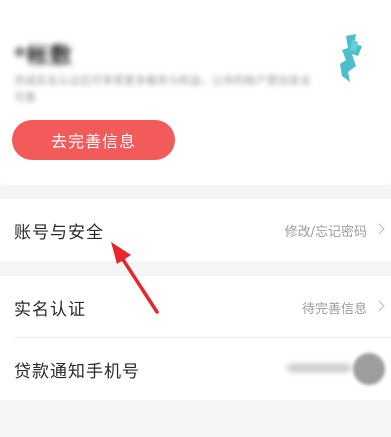 This screenshot has height=437, width=391. I want to click on real-name-label: 实名认证, so click(50, 309).